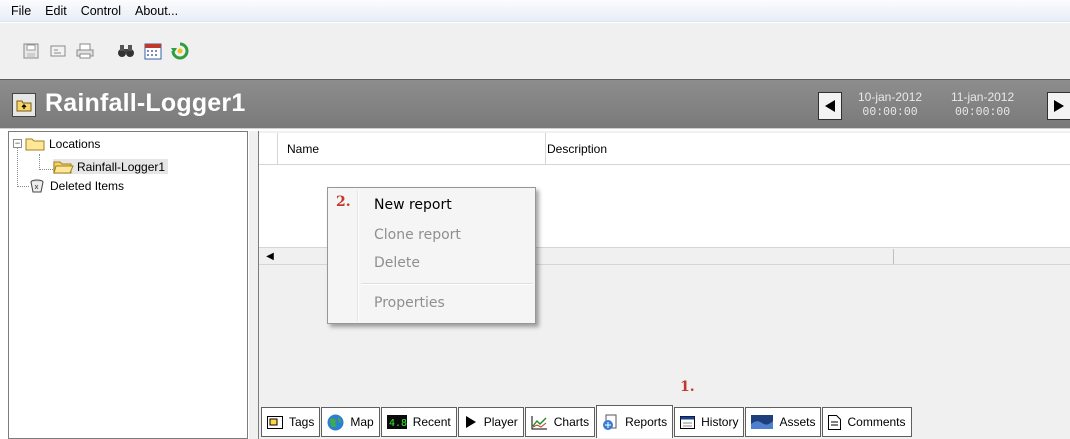 This screenshot has height=439, width=1070. I want to click on menu-item-delete: Delete, so click(397, 263).